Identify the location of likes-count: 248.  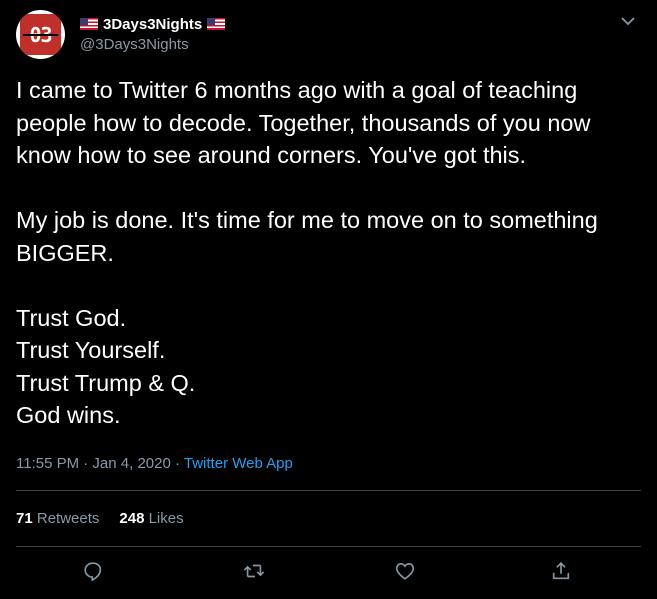
(132, 518).